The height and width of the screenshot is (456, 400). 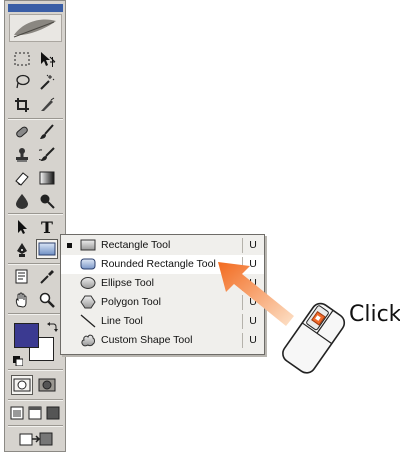 What do you see at coordinates (22, 155) in the screenshot?
I see `clone-stamp-icon` at bounding box center [22, 155].